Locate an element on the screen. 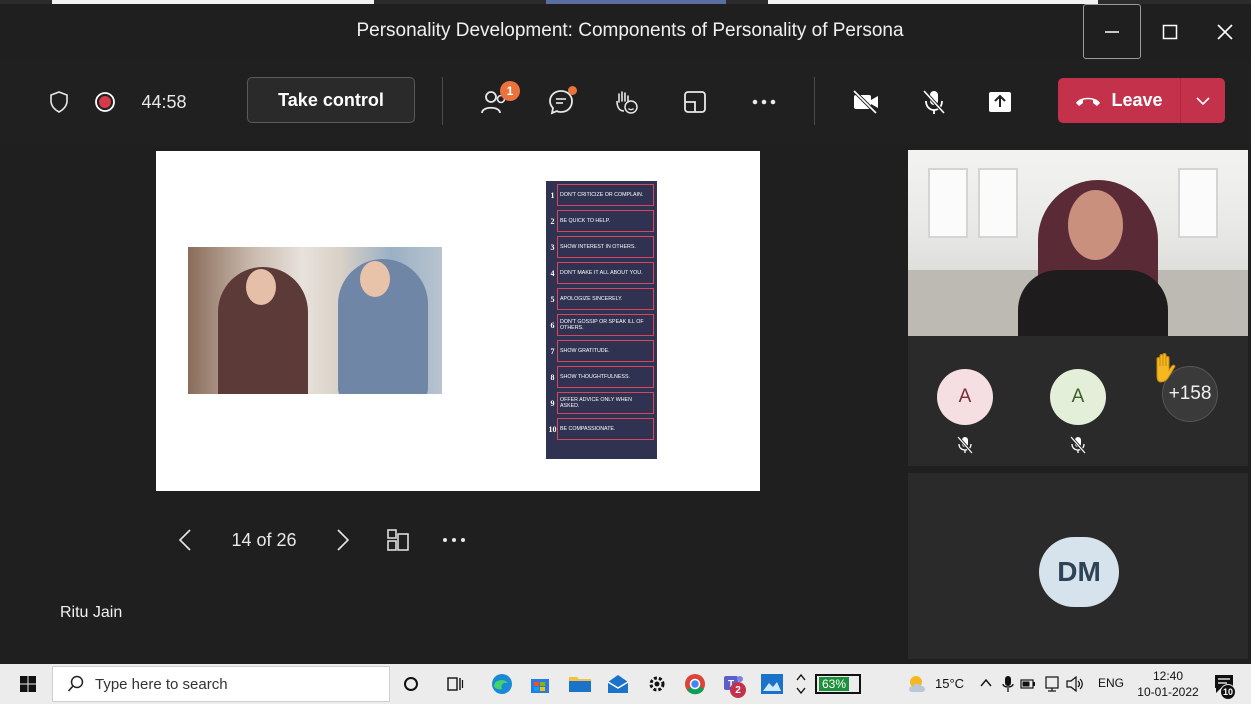 This screenshot has height=704, width=1251. close-icon is located at coordinates (1225, 31).